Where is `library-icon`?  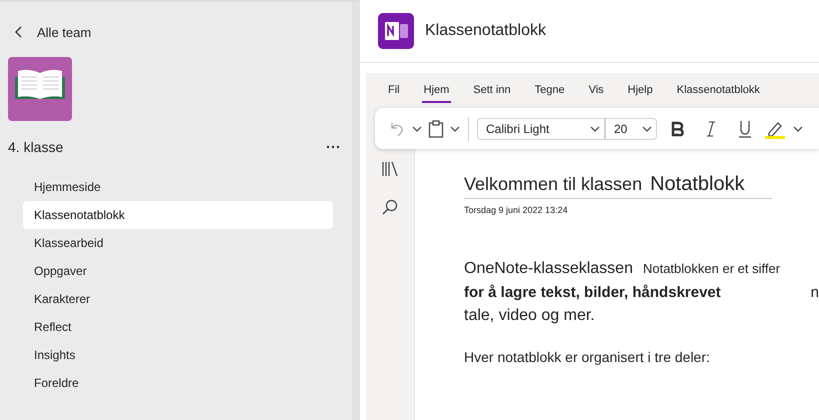 library-icon is located at coordinates (390, 169).